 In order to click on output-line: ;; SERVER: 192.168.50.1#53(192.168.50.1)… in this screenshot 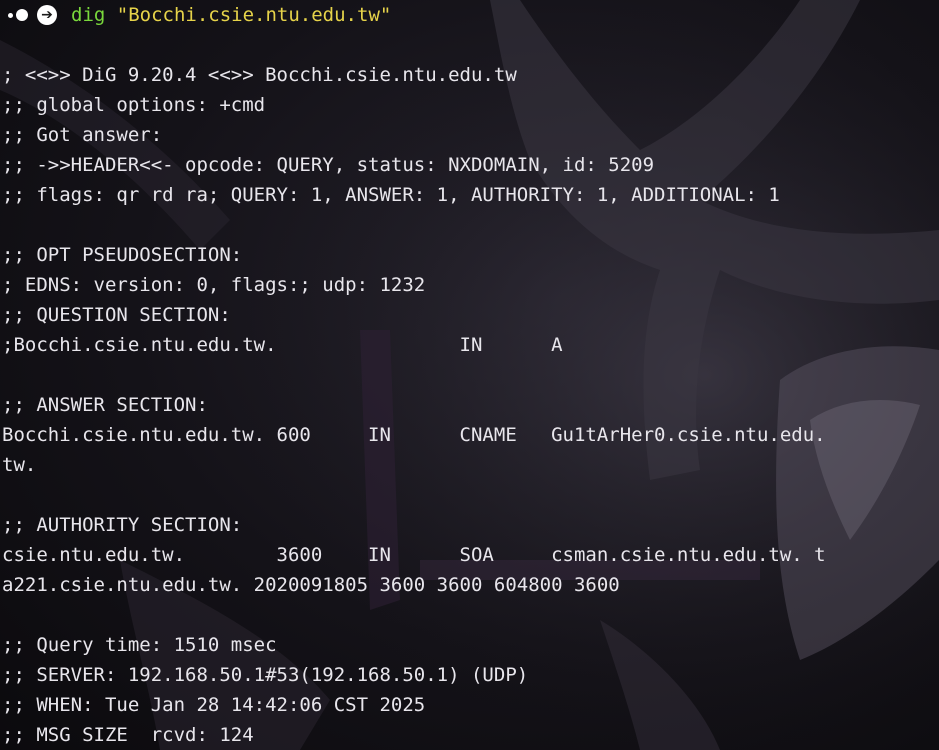, I will do `click(265, 675)`.